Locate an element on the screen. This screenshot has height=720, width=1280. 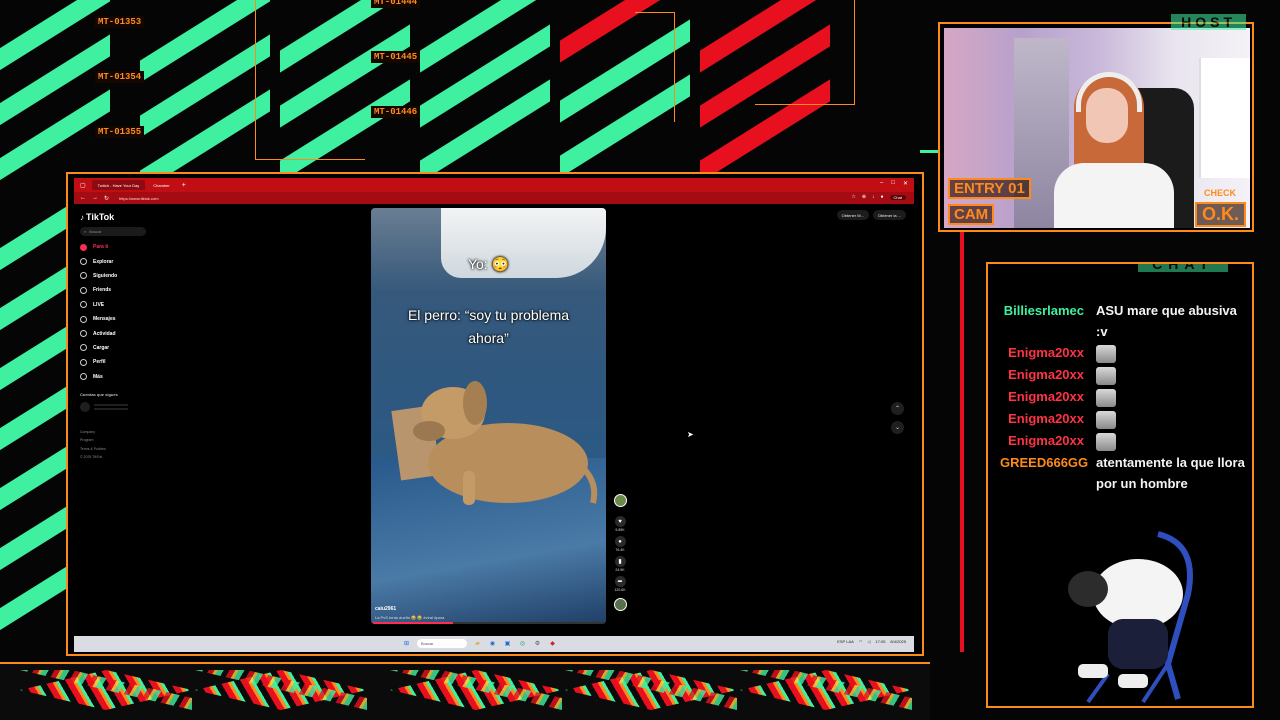
footer-link: Program is located at coordinates (120, 440).